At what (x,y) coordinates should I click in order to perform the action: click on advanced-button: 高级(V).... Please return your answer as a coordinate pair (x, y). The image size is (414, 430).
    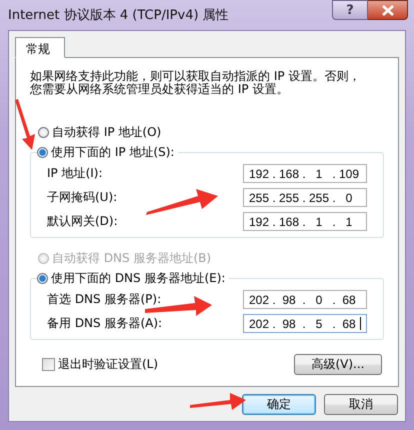
    Looking at the image, I should click on (338, 364).